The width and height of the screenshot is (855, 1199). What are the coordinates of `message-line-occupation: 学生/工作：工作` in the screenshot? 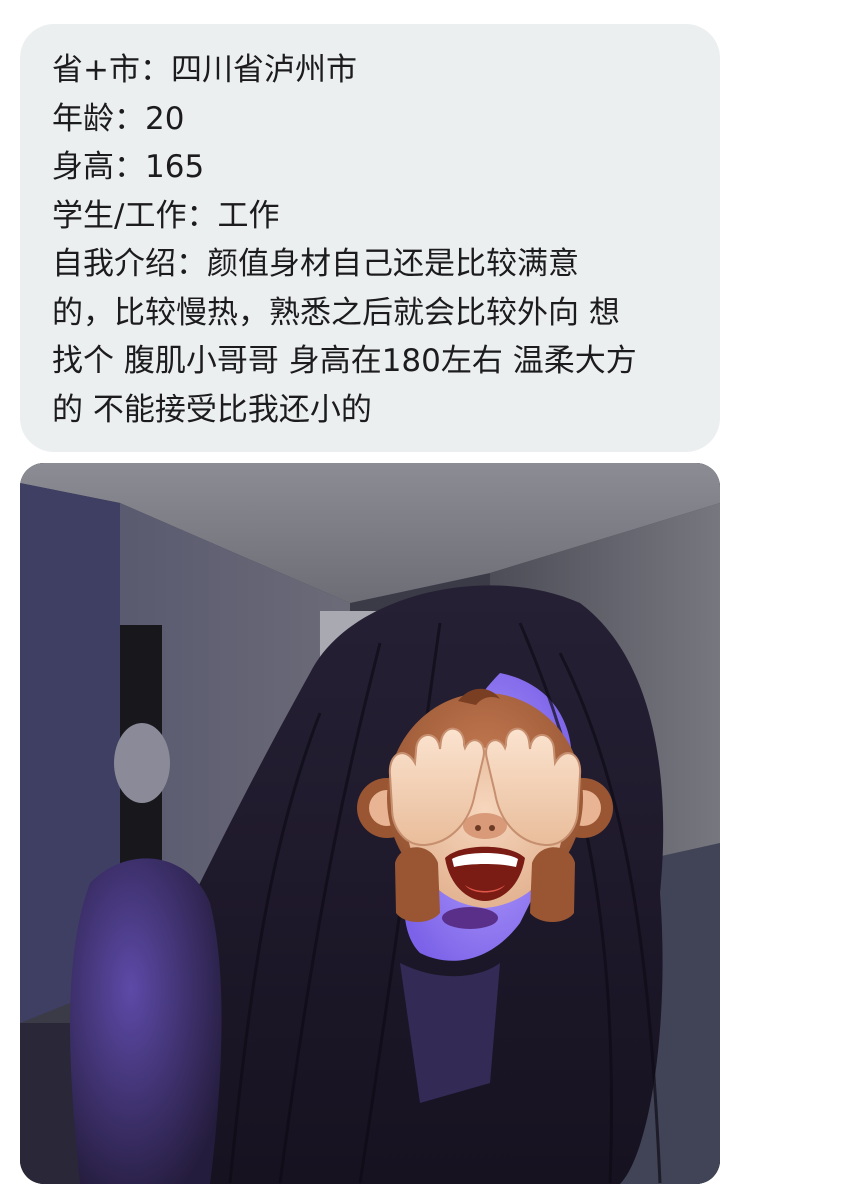 It's located at (166, 215).